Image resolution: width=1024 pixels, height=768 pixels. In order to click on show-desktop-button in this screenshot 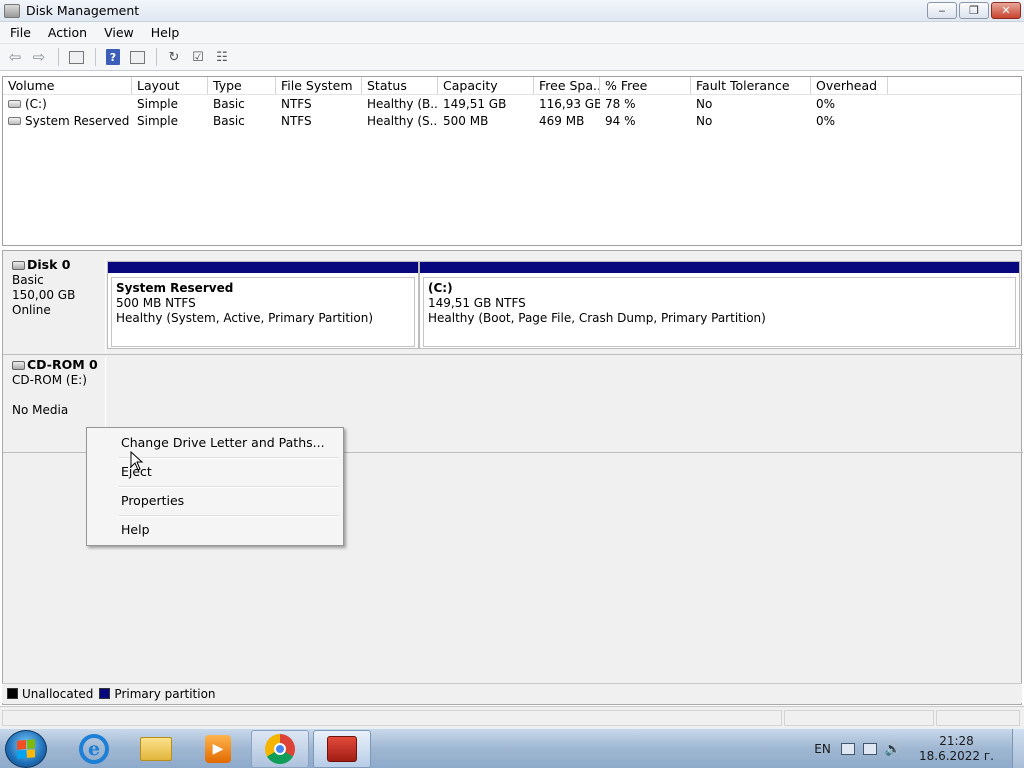, I will do `click(1018, 748)`.